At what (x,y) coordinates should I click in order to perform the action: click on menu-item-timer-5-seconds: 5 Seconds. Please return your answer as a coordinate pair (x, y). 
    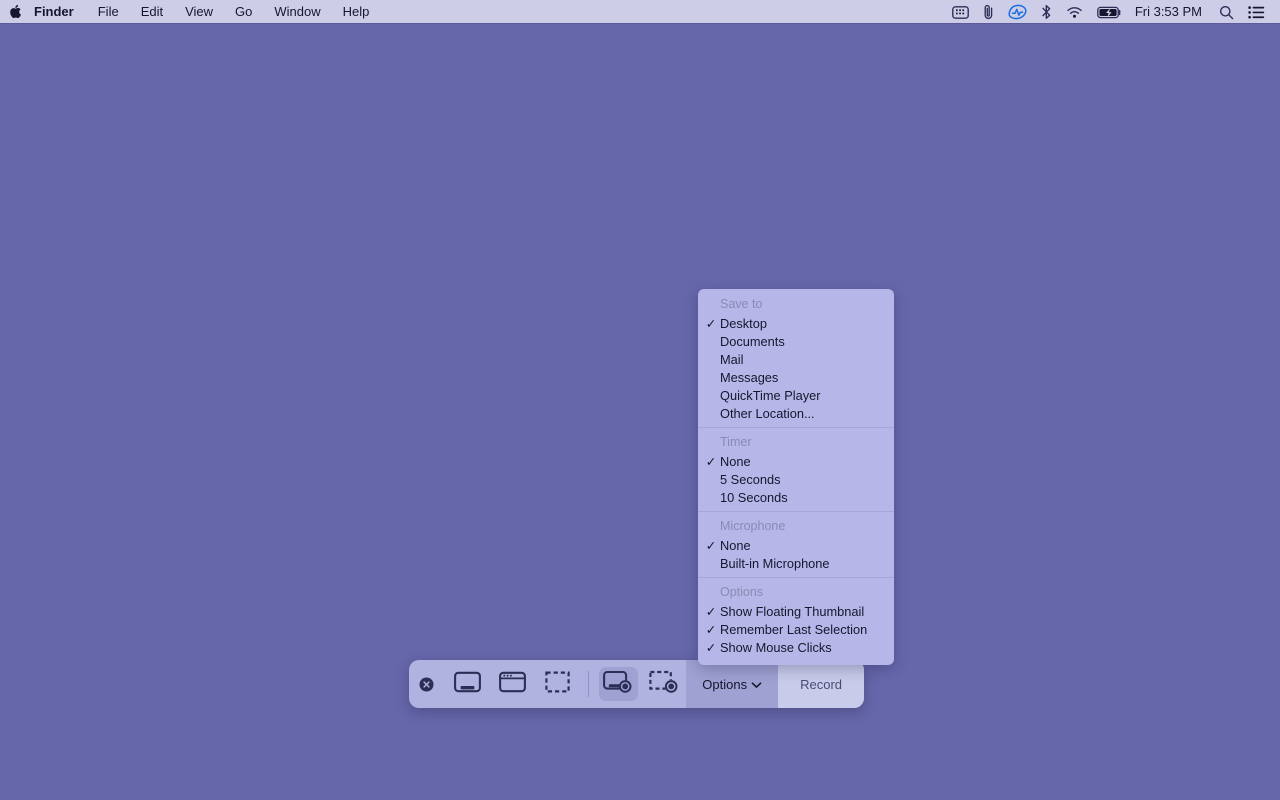
    Looking at the image, I should click on (796, 480).